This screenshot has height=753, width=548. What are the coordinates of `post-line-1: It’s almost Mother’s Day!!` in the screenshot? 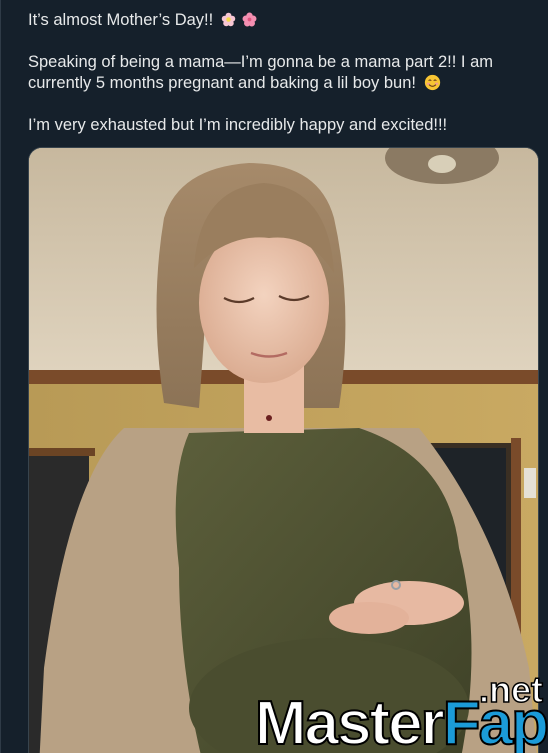 It's located at (283, 20).